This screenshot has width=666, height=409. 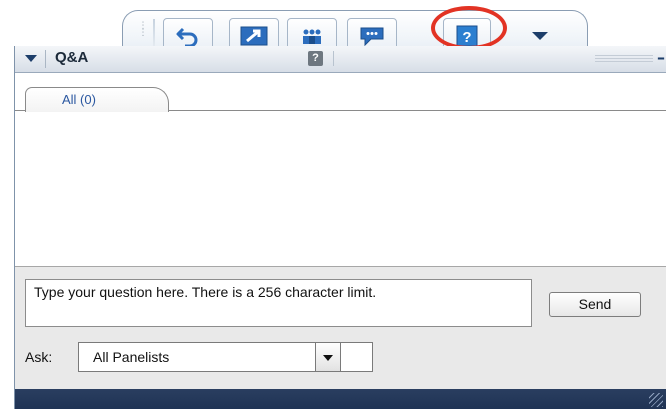 I want to click on qa-highlight-circle, so click(x=469, y=28).